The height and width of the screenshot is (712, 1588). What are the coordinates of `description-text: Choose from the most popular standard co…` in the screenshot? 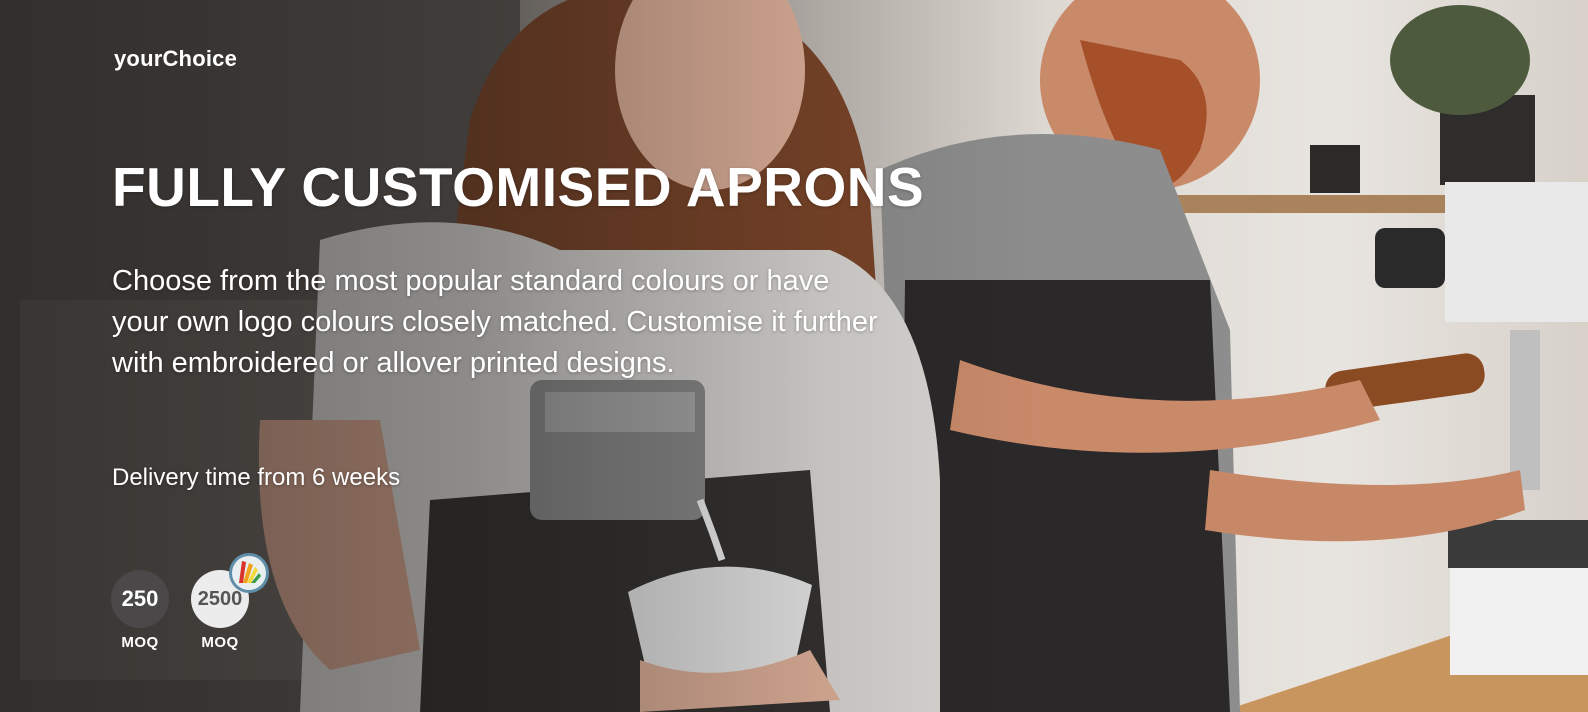 It's located at (495, 322).